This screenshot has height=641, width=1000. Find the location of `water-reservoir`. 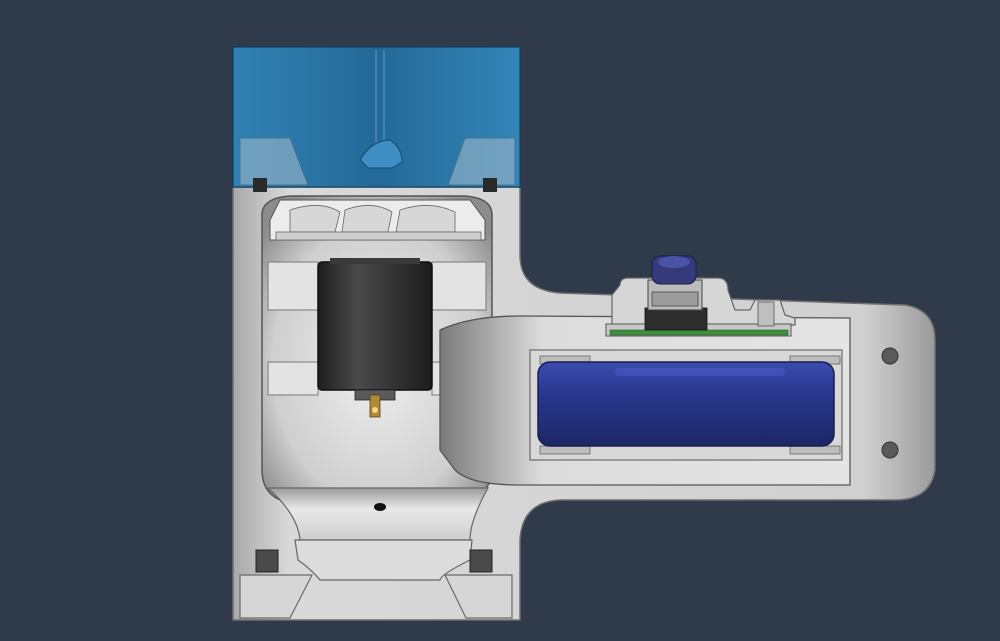

water-reservoir is located at coordinates (376, 119).